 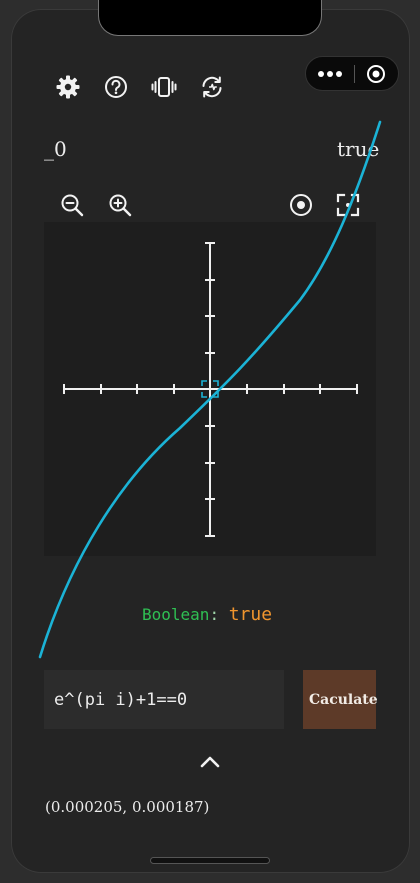 What do you see at coordinates (358, 149) in the screenshot?
I see `truth-readout: true` at bounding box center [358, 149].